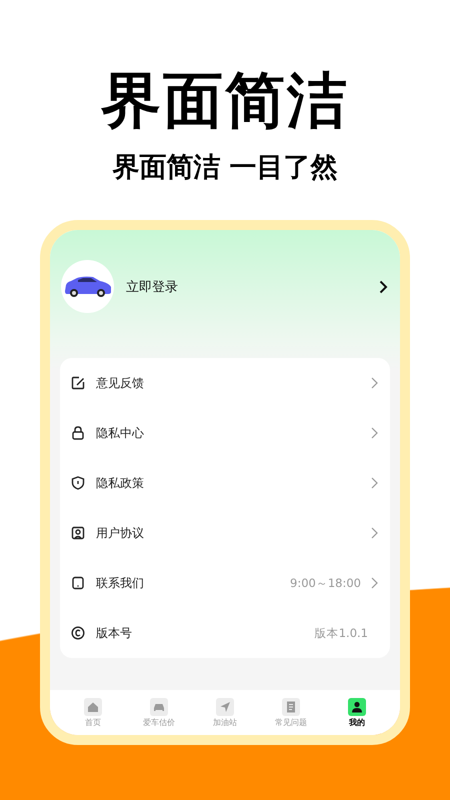  I want to click on menu-label: 版本号, so click(114, 633).